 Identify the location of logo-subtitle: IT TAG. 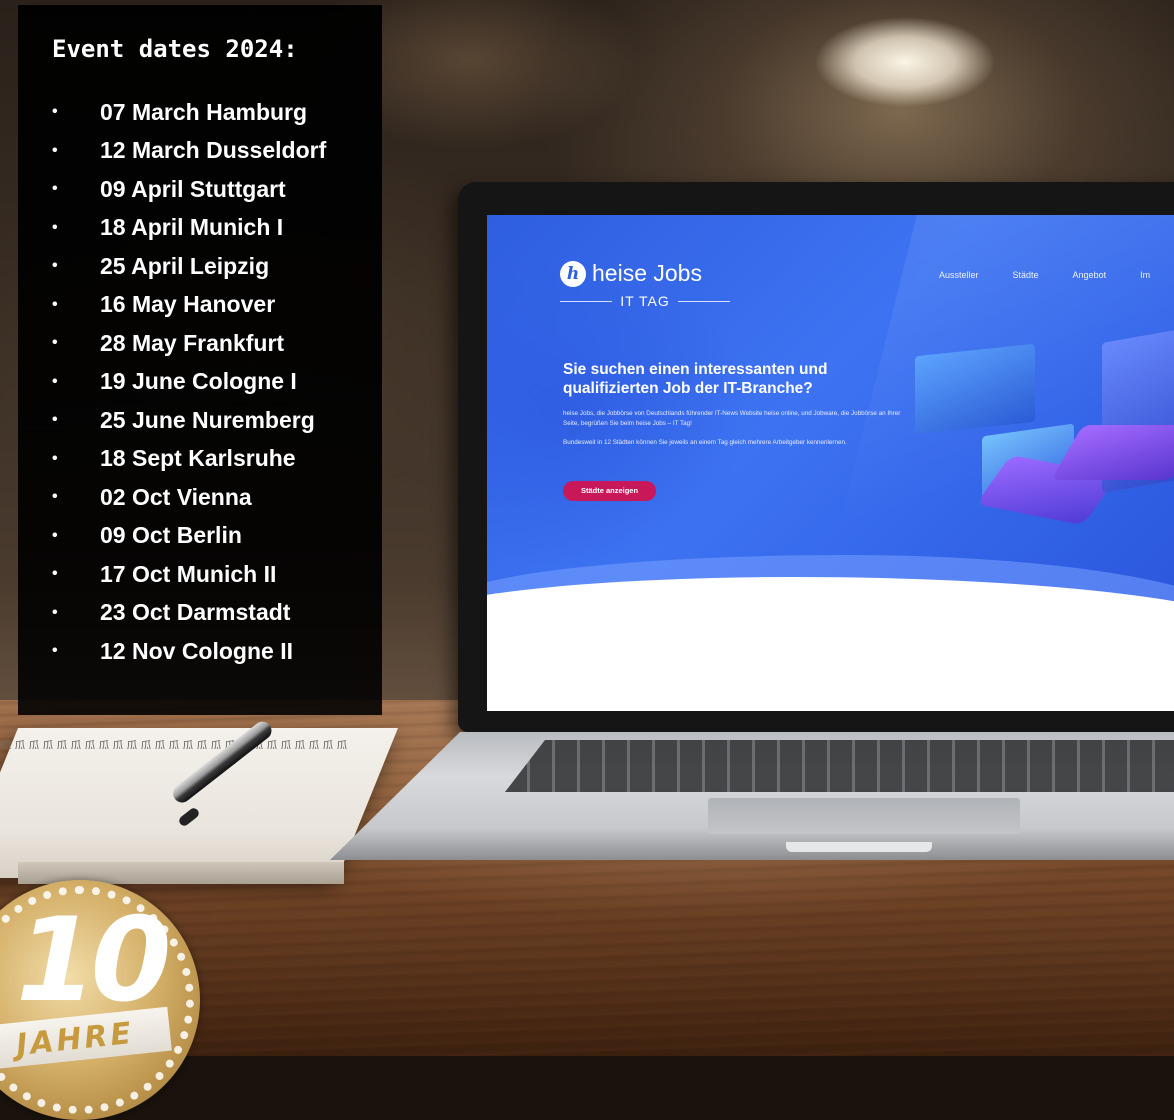
(645, 301).